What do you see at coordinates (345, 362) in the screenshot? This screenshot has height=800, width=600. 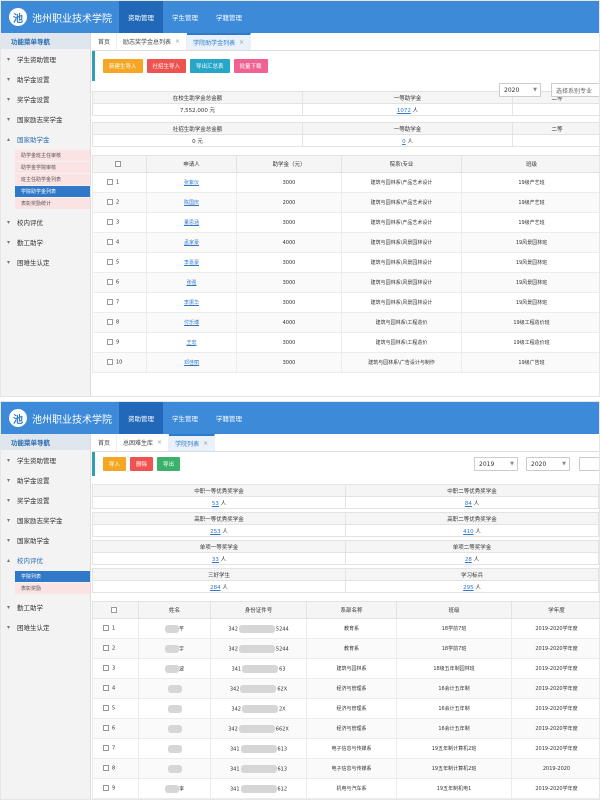 I see `table-row: 10 邓佳丽 3000 建筑与园林系\广告设计与制作 19级广告班` at bounding box center [345, 362].